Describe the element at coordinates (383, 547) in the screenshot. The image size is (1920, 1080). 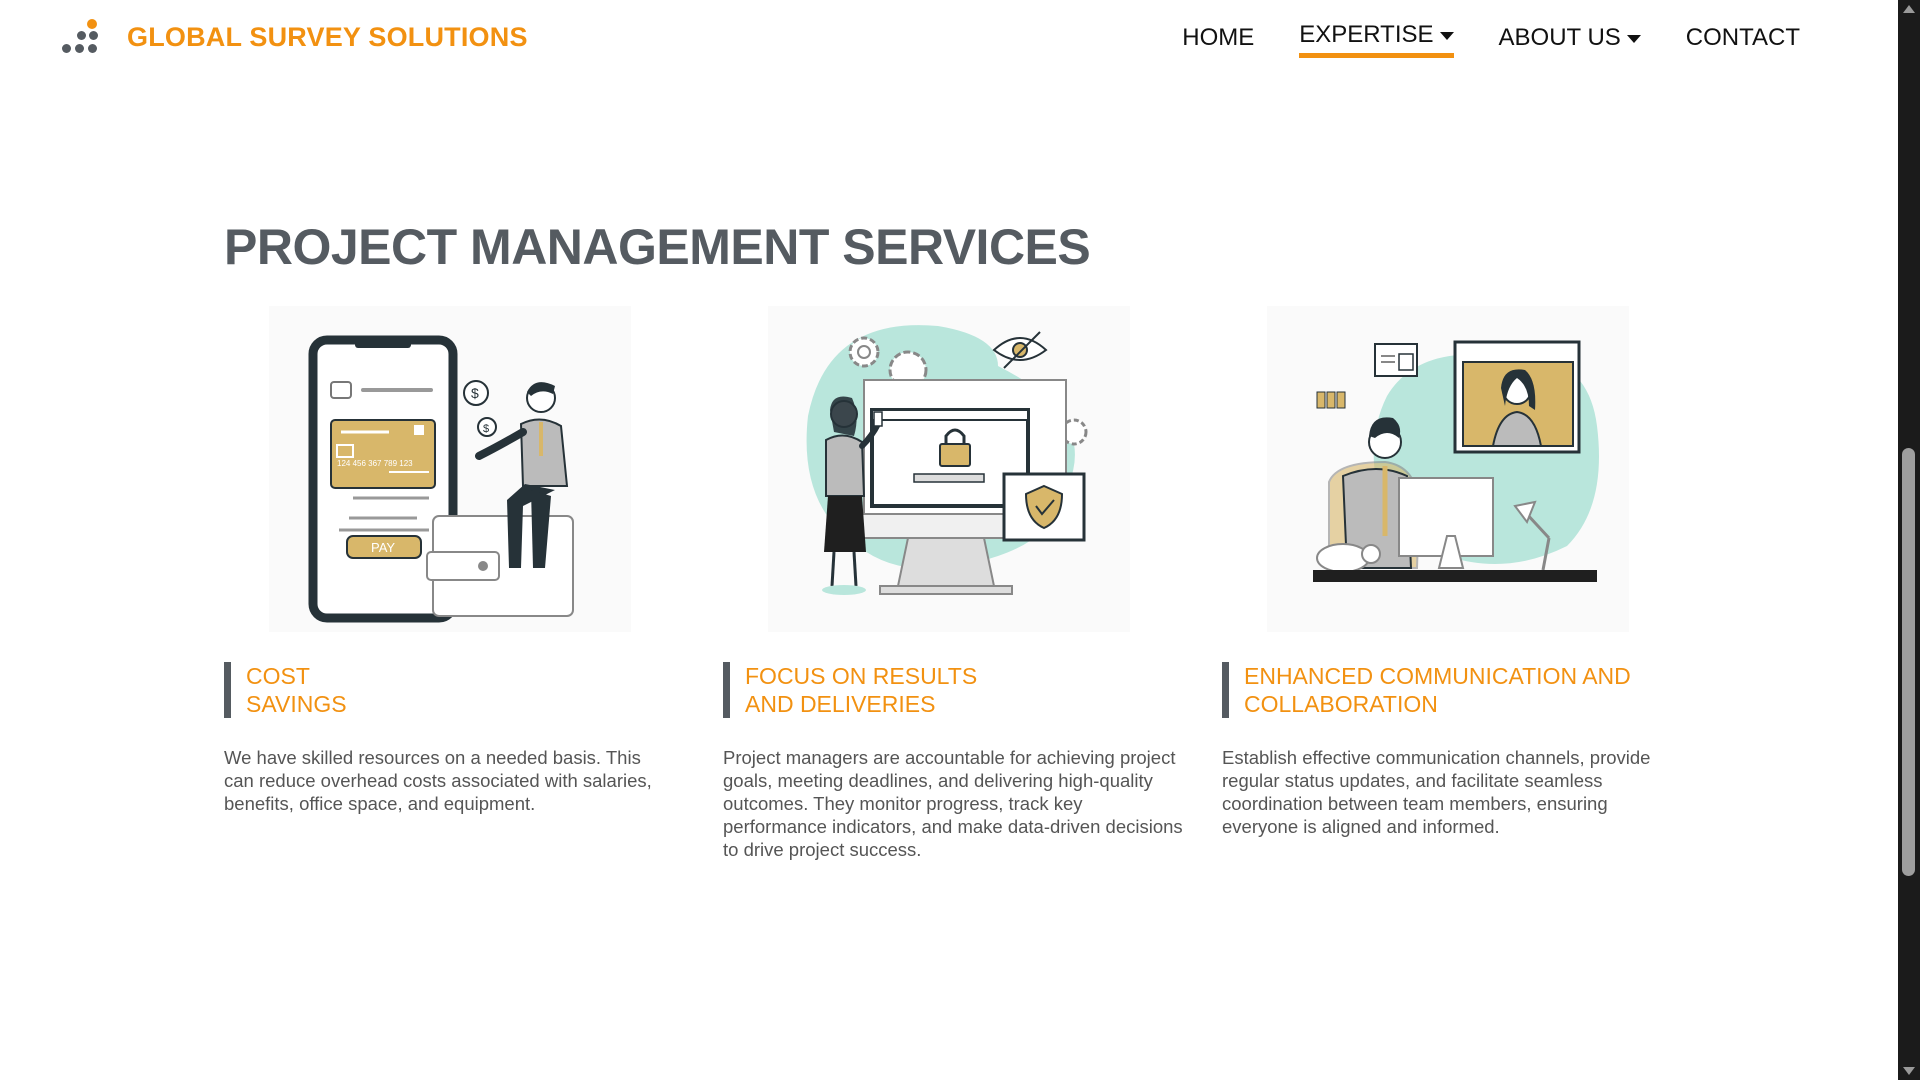
I see `pay-button-text: PAY` at that location.